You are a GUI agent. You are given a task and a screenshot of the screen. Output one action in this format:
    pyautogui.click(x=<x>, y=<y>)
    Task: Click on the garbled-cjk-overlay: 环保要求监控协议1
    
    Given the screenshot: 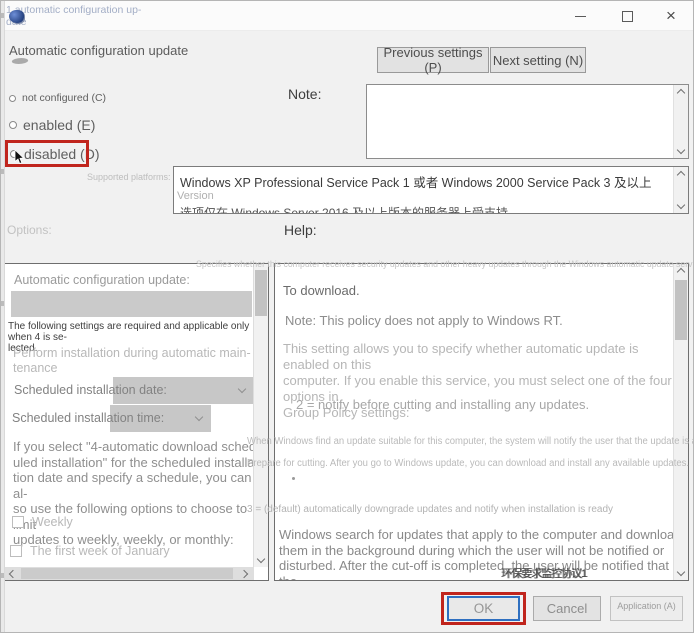 What is the action you would take?
    pyautogui.click(x=544, y=574)
    